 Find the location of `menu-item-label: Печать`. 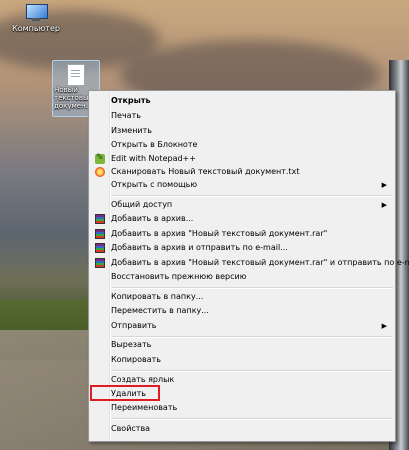

menu-item-label: Печать is located at coordinates (126, 115).